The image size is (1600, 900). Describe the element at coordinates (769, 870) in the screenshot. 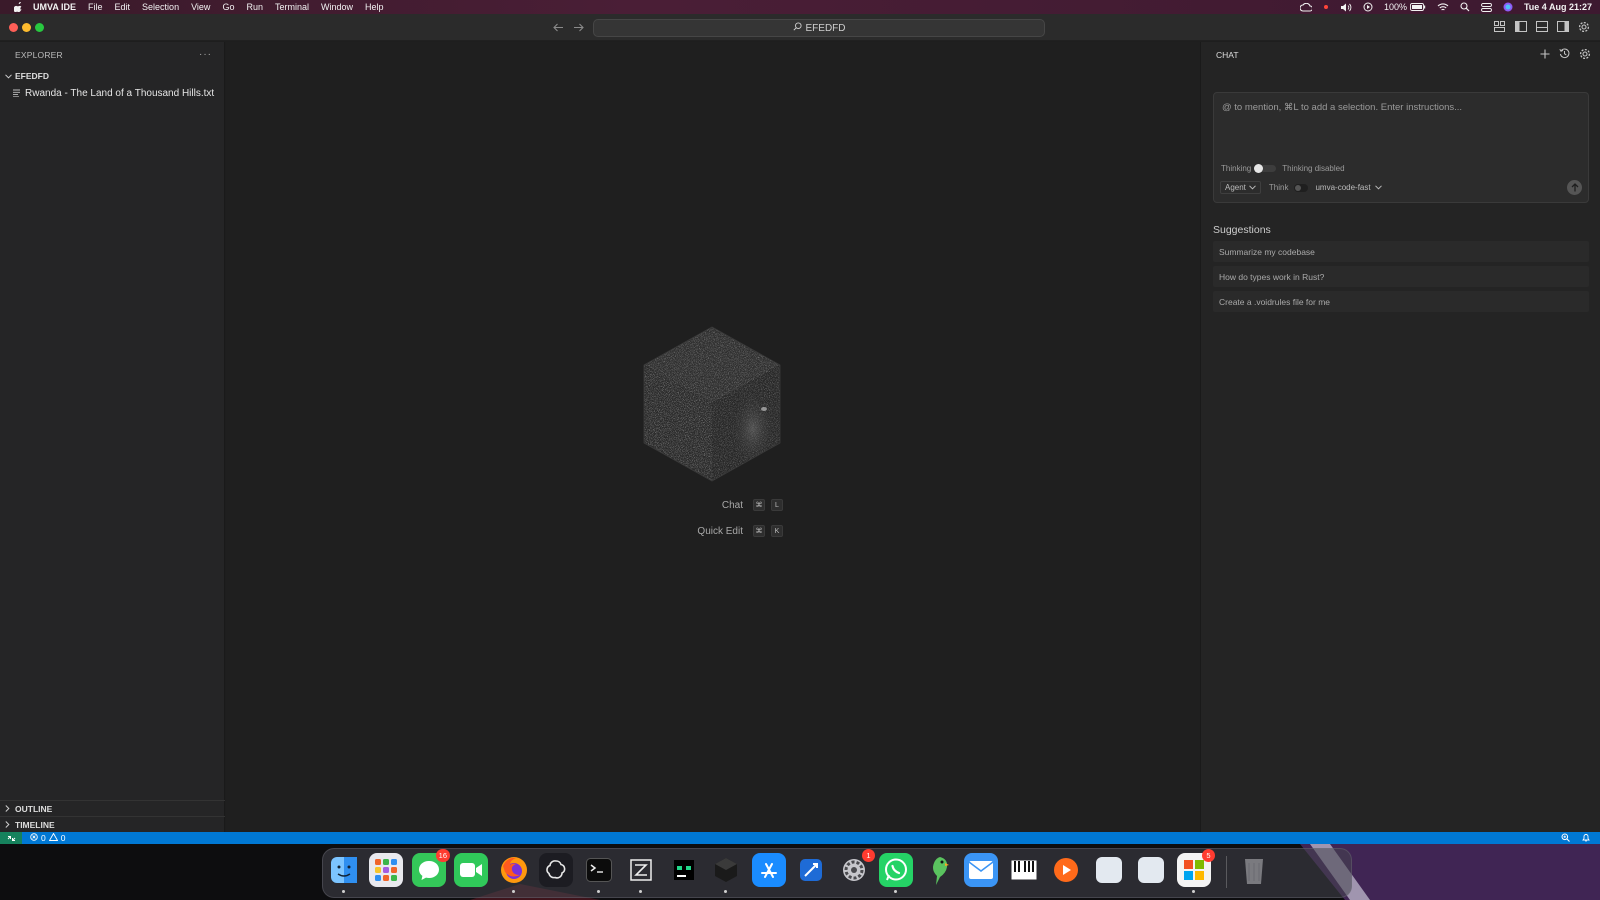

I see `app-store-icon` at that location.